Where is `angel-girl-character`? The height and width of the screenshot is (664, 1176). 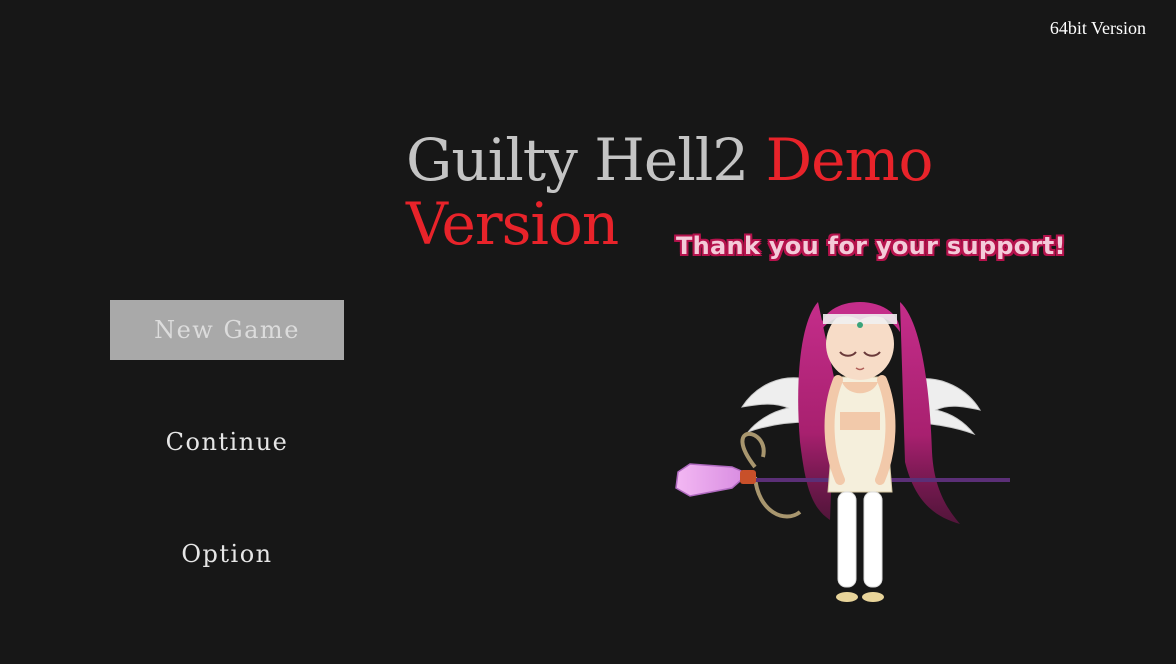 angel-girl-character is located at coordinates (842, 452).